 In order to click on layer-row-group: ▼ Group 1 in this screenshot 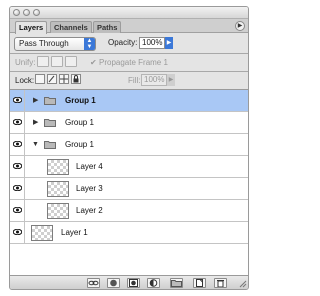, I will do `click(129, 145)`.